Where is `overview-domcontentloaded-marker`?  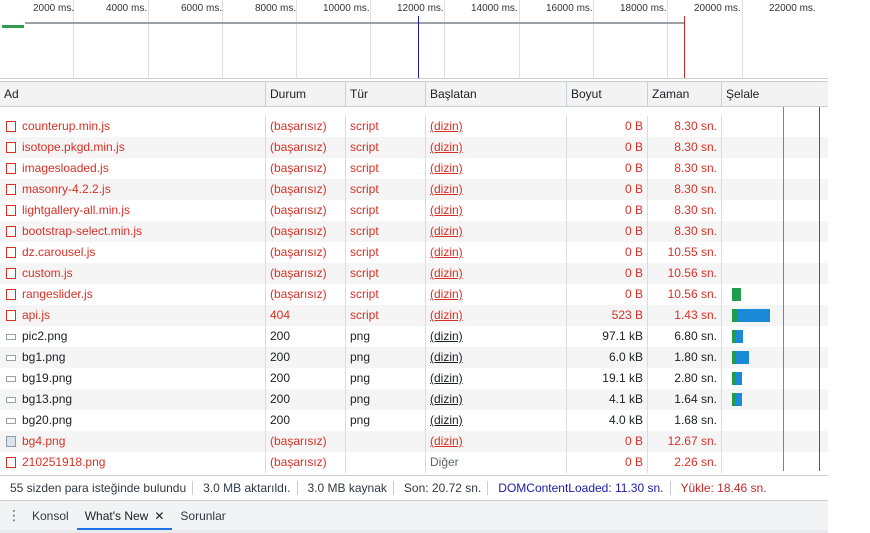 overview-domcontentloaded-marker is located at coordinates (418, 47).